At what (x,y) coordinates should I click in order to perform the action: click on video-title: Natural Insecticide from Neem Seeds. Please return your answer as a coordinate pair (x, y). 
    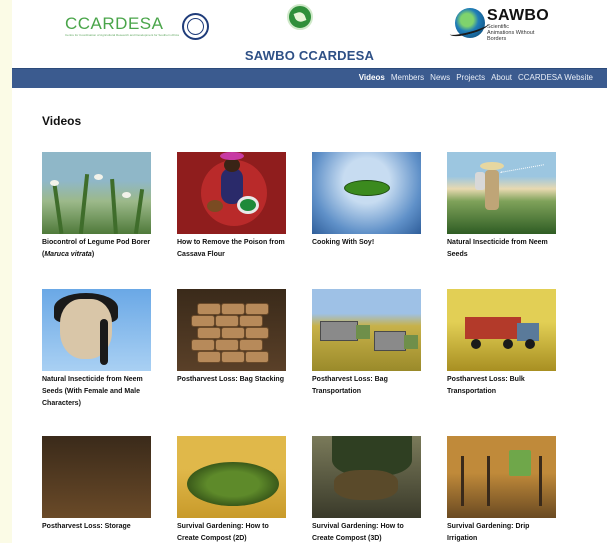
    Looking at the image, I should click on (503, 249).